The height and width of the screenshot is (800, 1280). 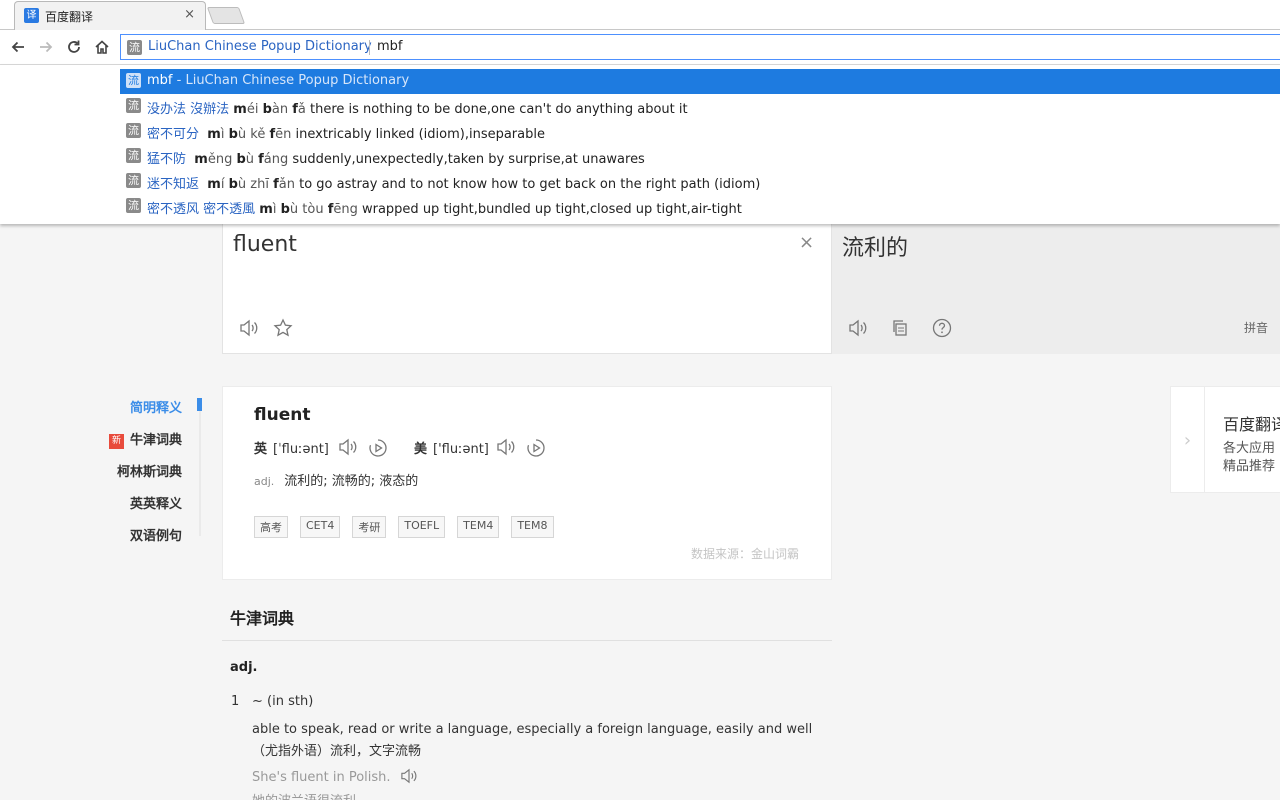 What do you see at coordinates (310, 795) in the screenshot?
I see `example-translation: 她的波兰语很流利。` at bounding box center [310, 795].